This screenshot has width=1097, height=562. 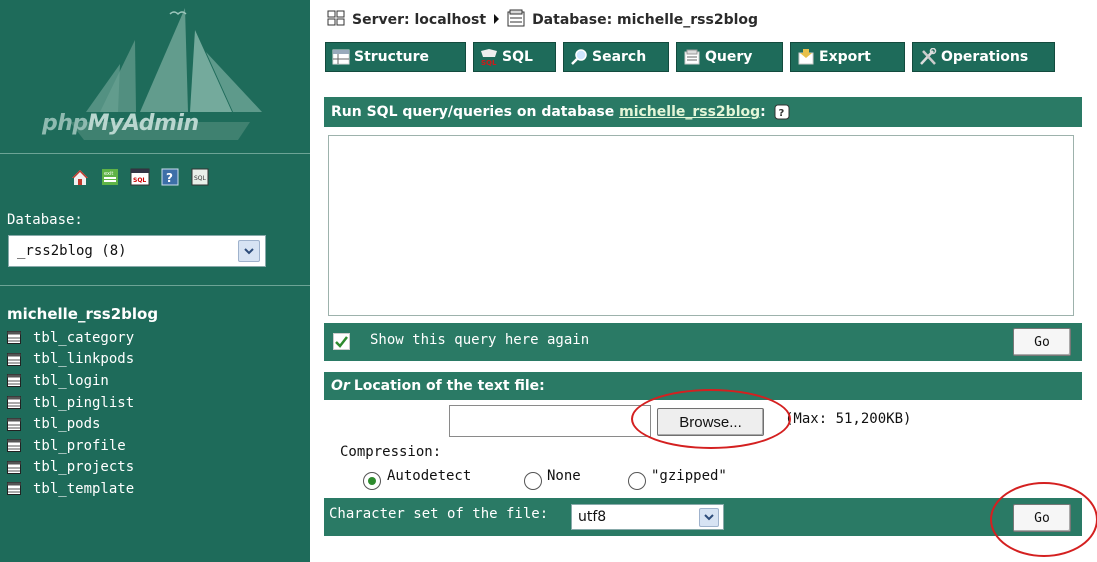 I want to click on file-path-input, so click(x=550, y=421).